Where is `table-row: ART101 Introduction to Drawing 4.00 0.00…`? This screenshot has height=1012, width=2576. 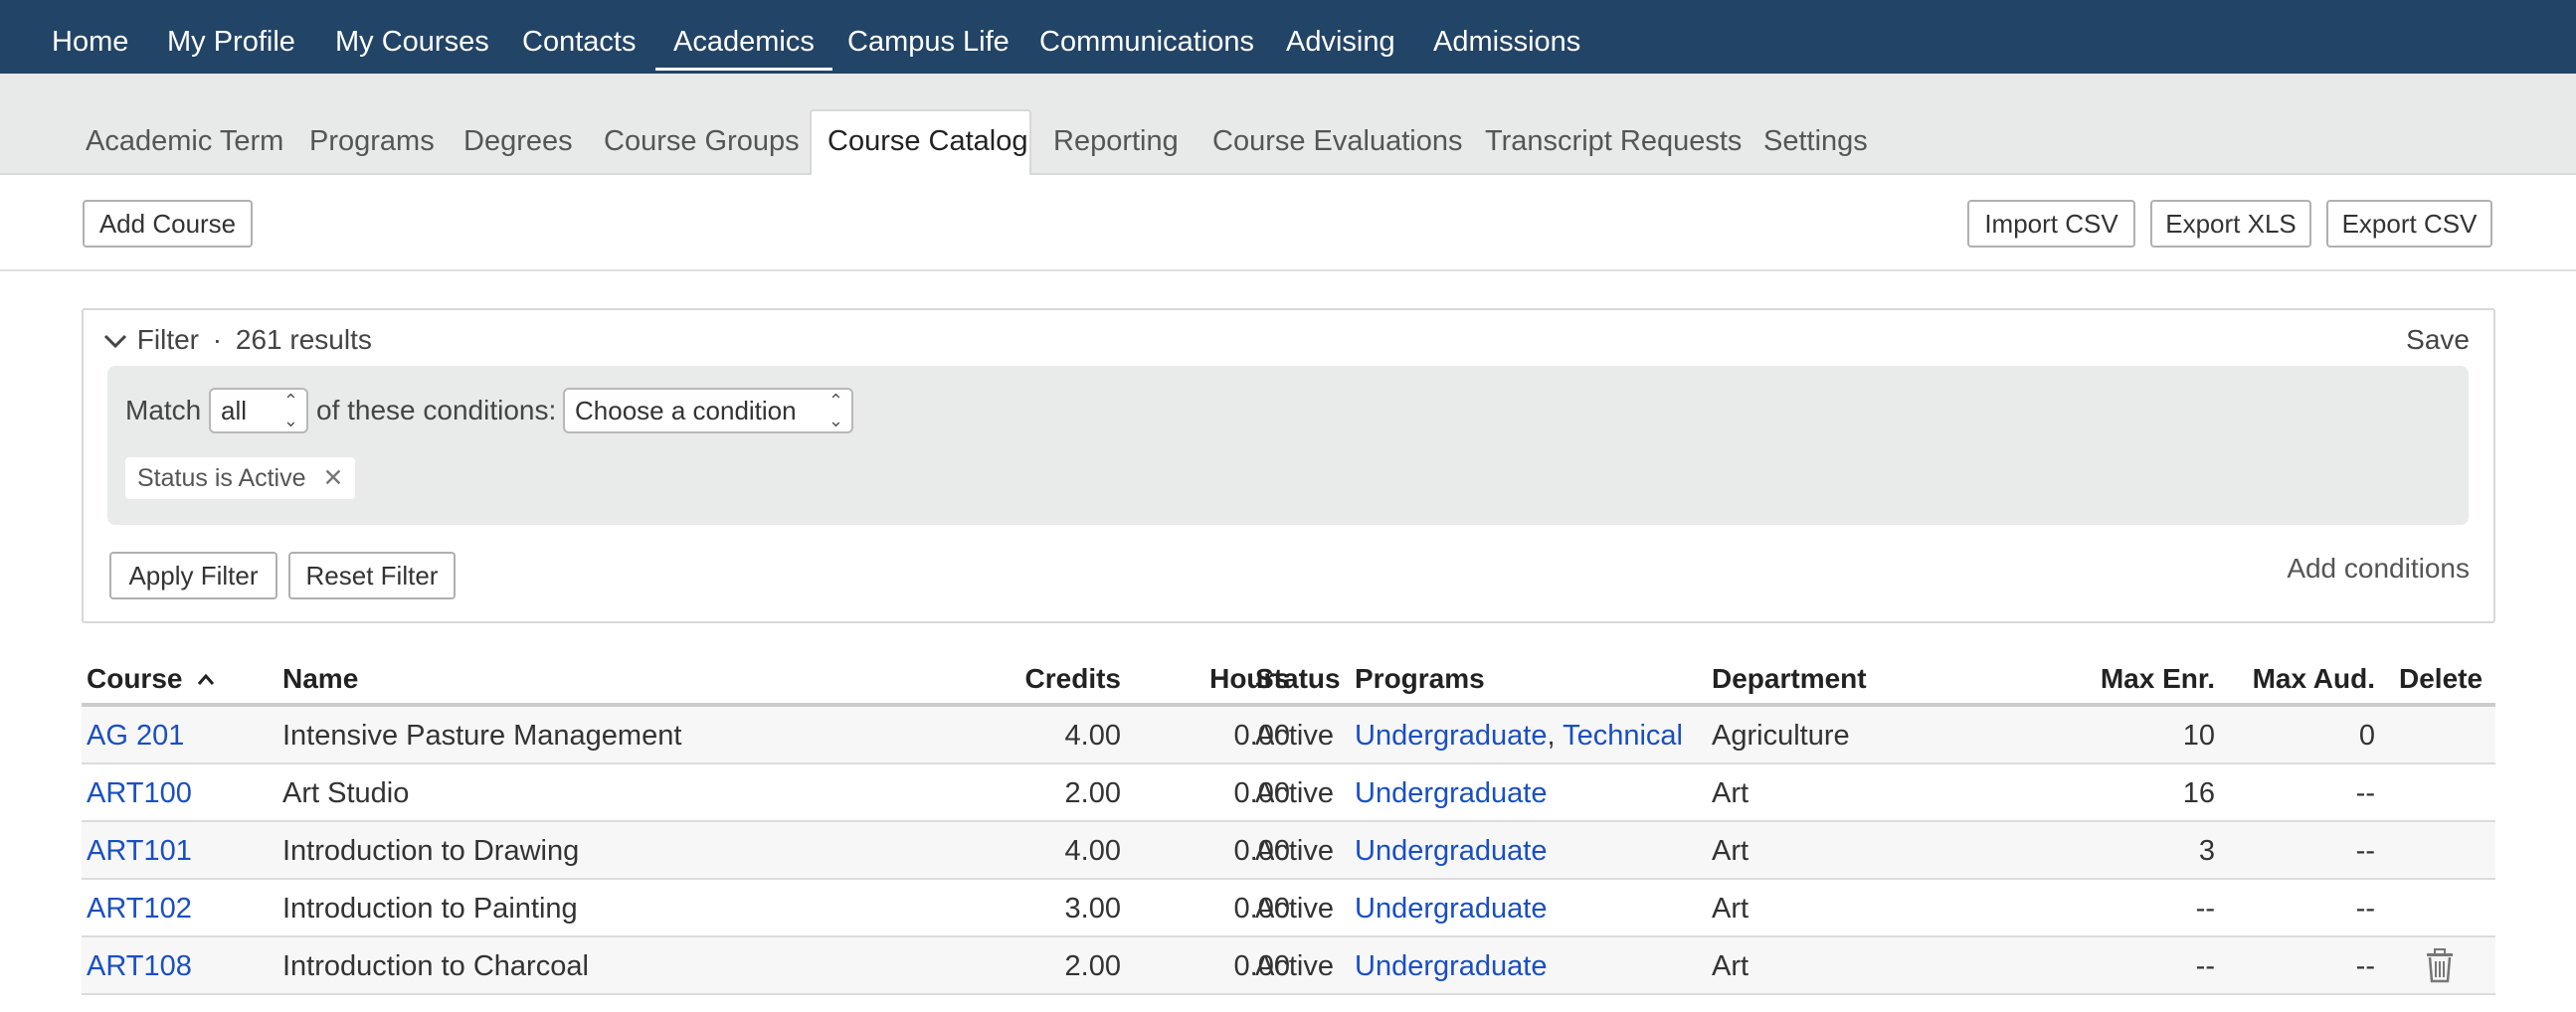 table-row: ART101 Introduction to Drawing 4.00 0.00… is located at coordinates (1288, 851).